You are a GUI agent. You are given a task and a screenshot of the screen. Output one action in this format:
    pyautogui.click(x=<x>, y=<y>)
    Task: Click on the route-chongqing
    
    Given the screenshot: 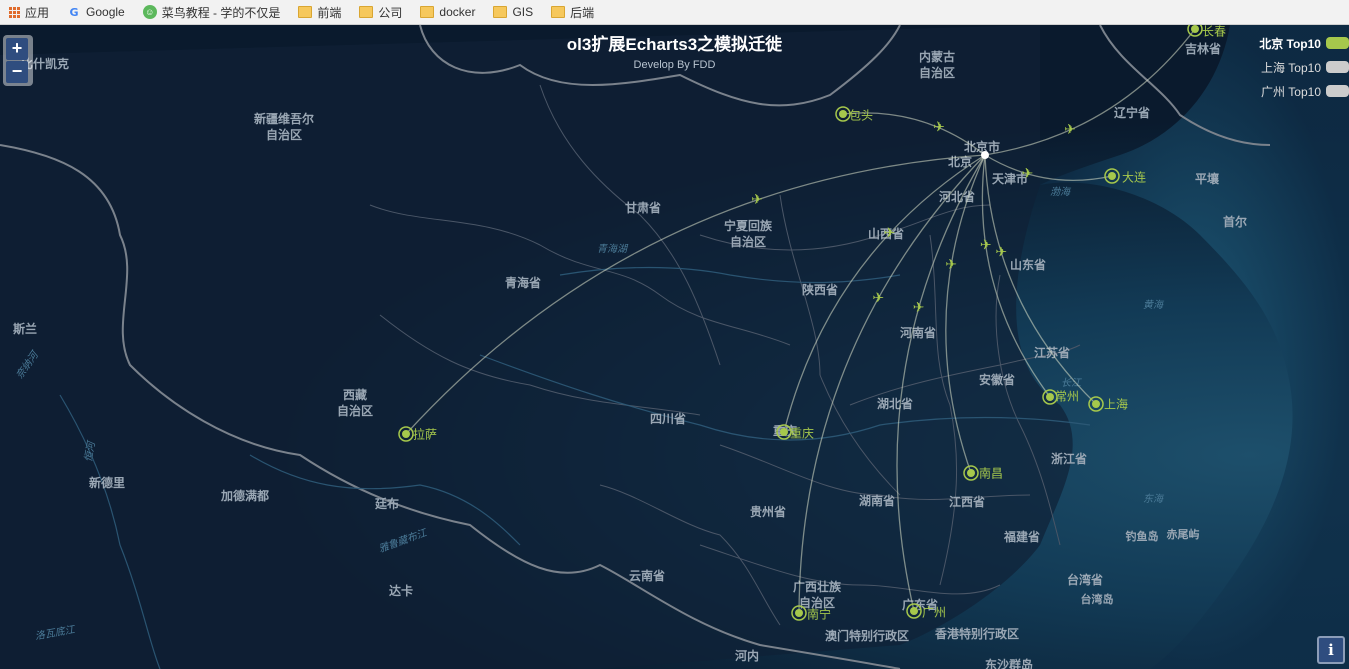 What is the action you would take?
    pyautogui.click(x=884, y=293)
    